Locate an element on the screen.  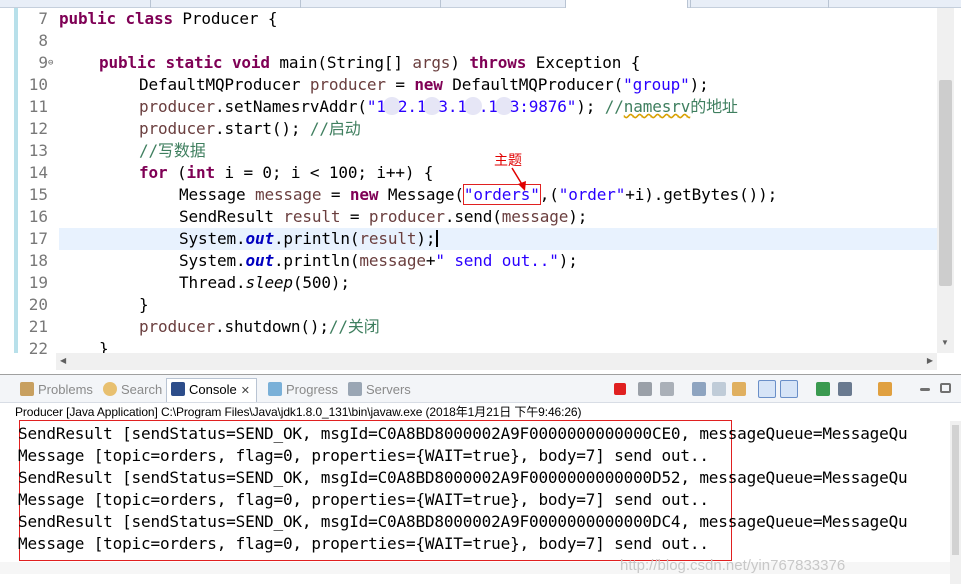
code-line-19: Thread.sleep(500); is located at coordinates (264, 282).